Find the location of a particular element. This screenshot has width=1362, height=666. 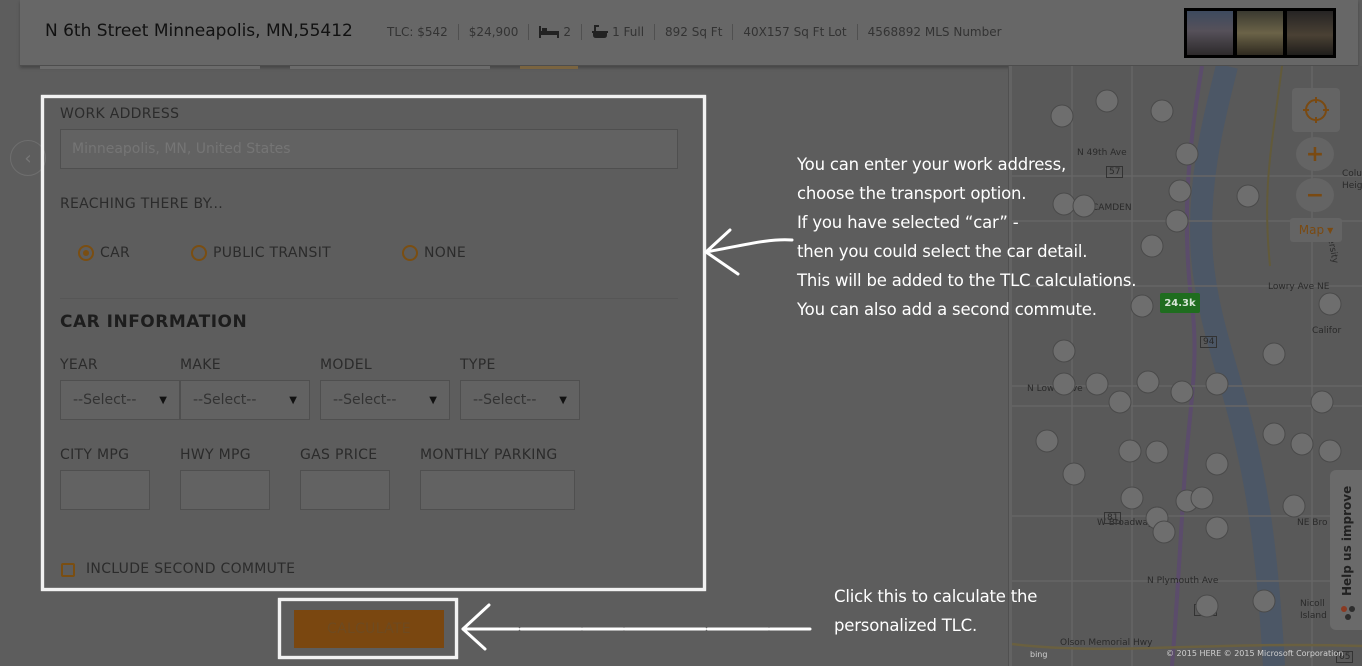

photo-thumbnails is located at coordinates (1260, 33).